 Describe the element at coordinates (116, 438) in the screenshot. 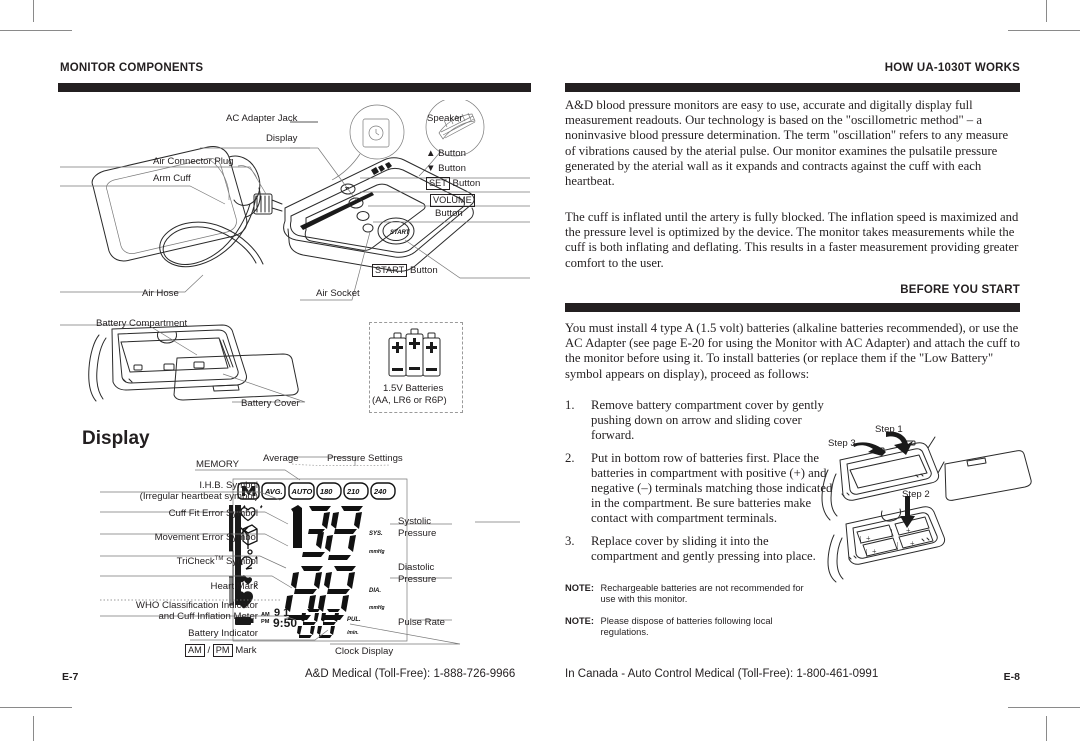

I see `display-subheading: Display` at that location.